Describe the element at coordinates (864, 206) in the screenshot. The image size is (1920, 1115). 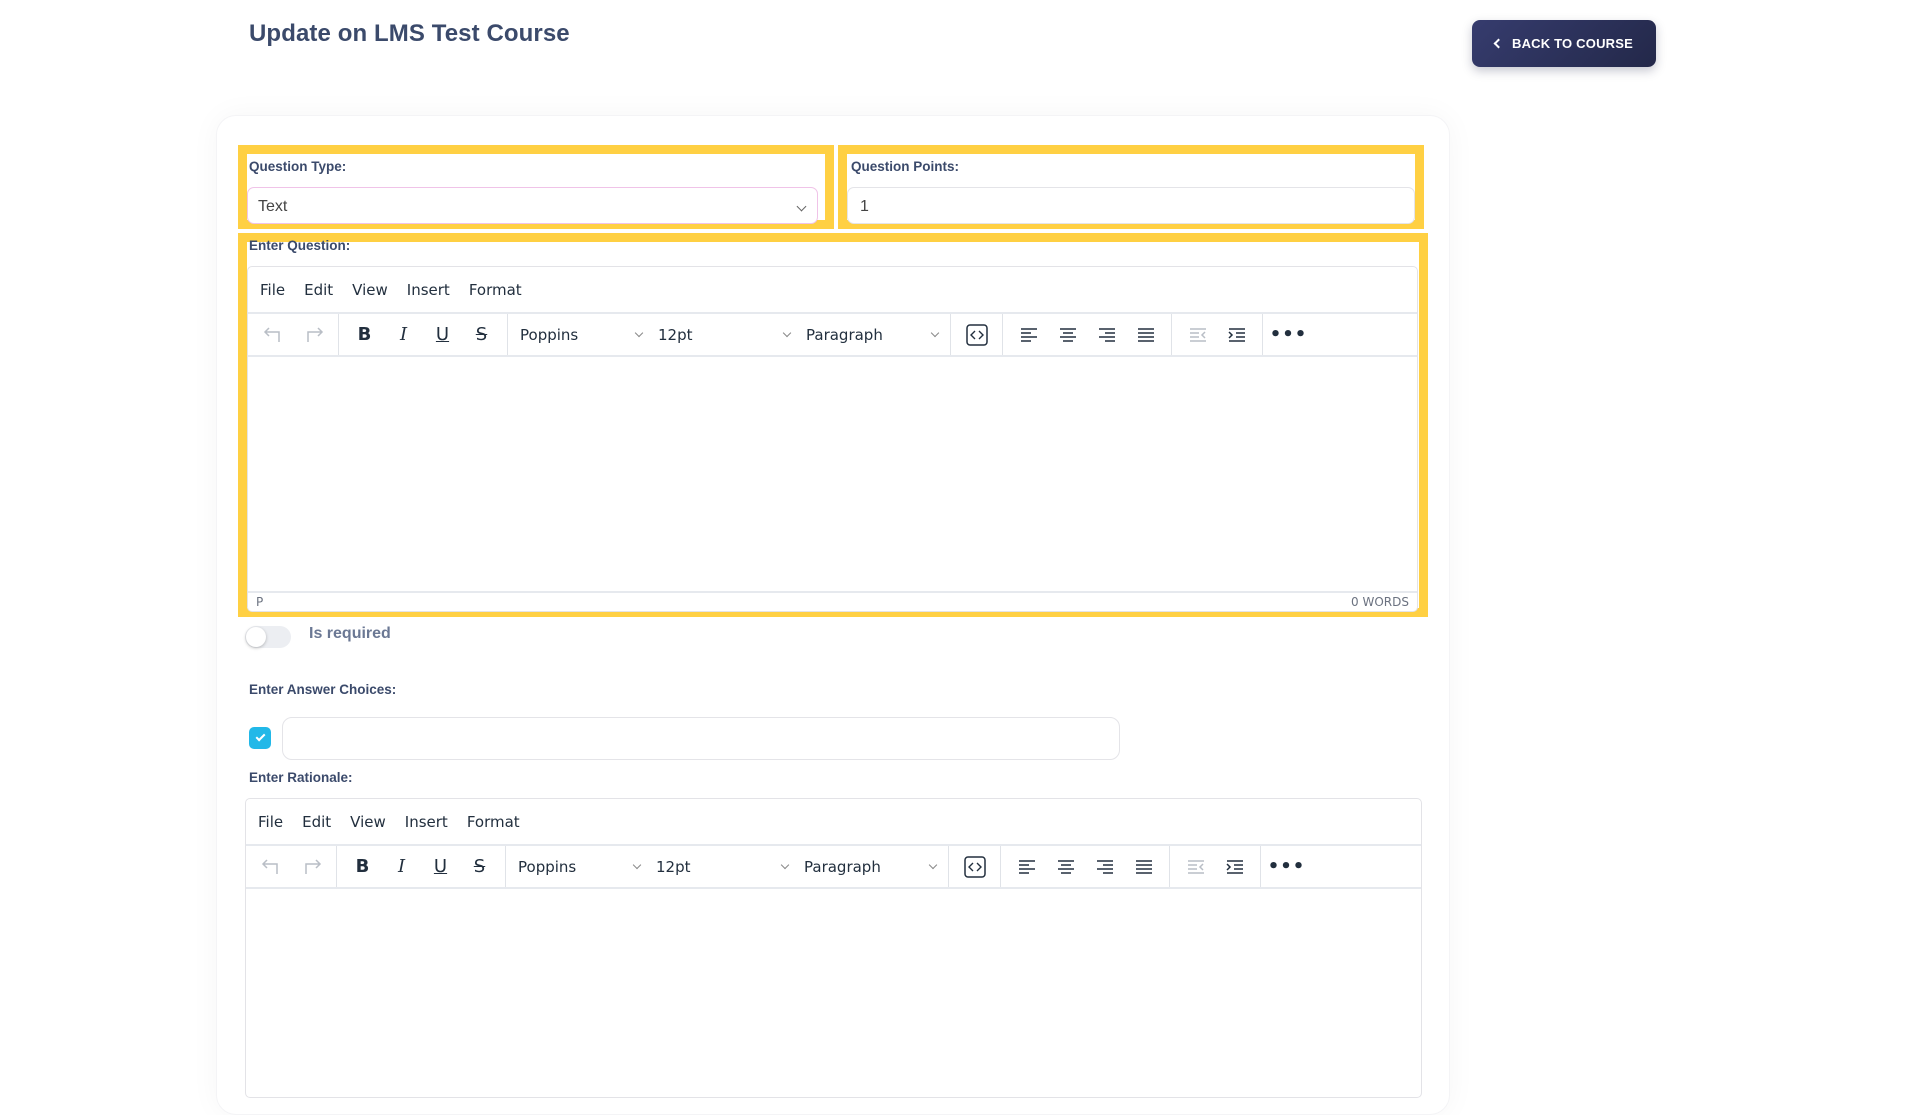
I see `question-points-value: 1` at that location.